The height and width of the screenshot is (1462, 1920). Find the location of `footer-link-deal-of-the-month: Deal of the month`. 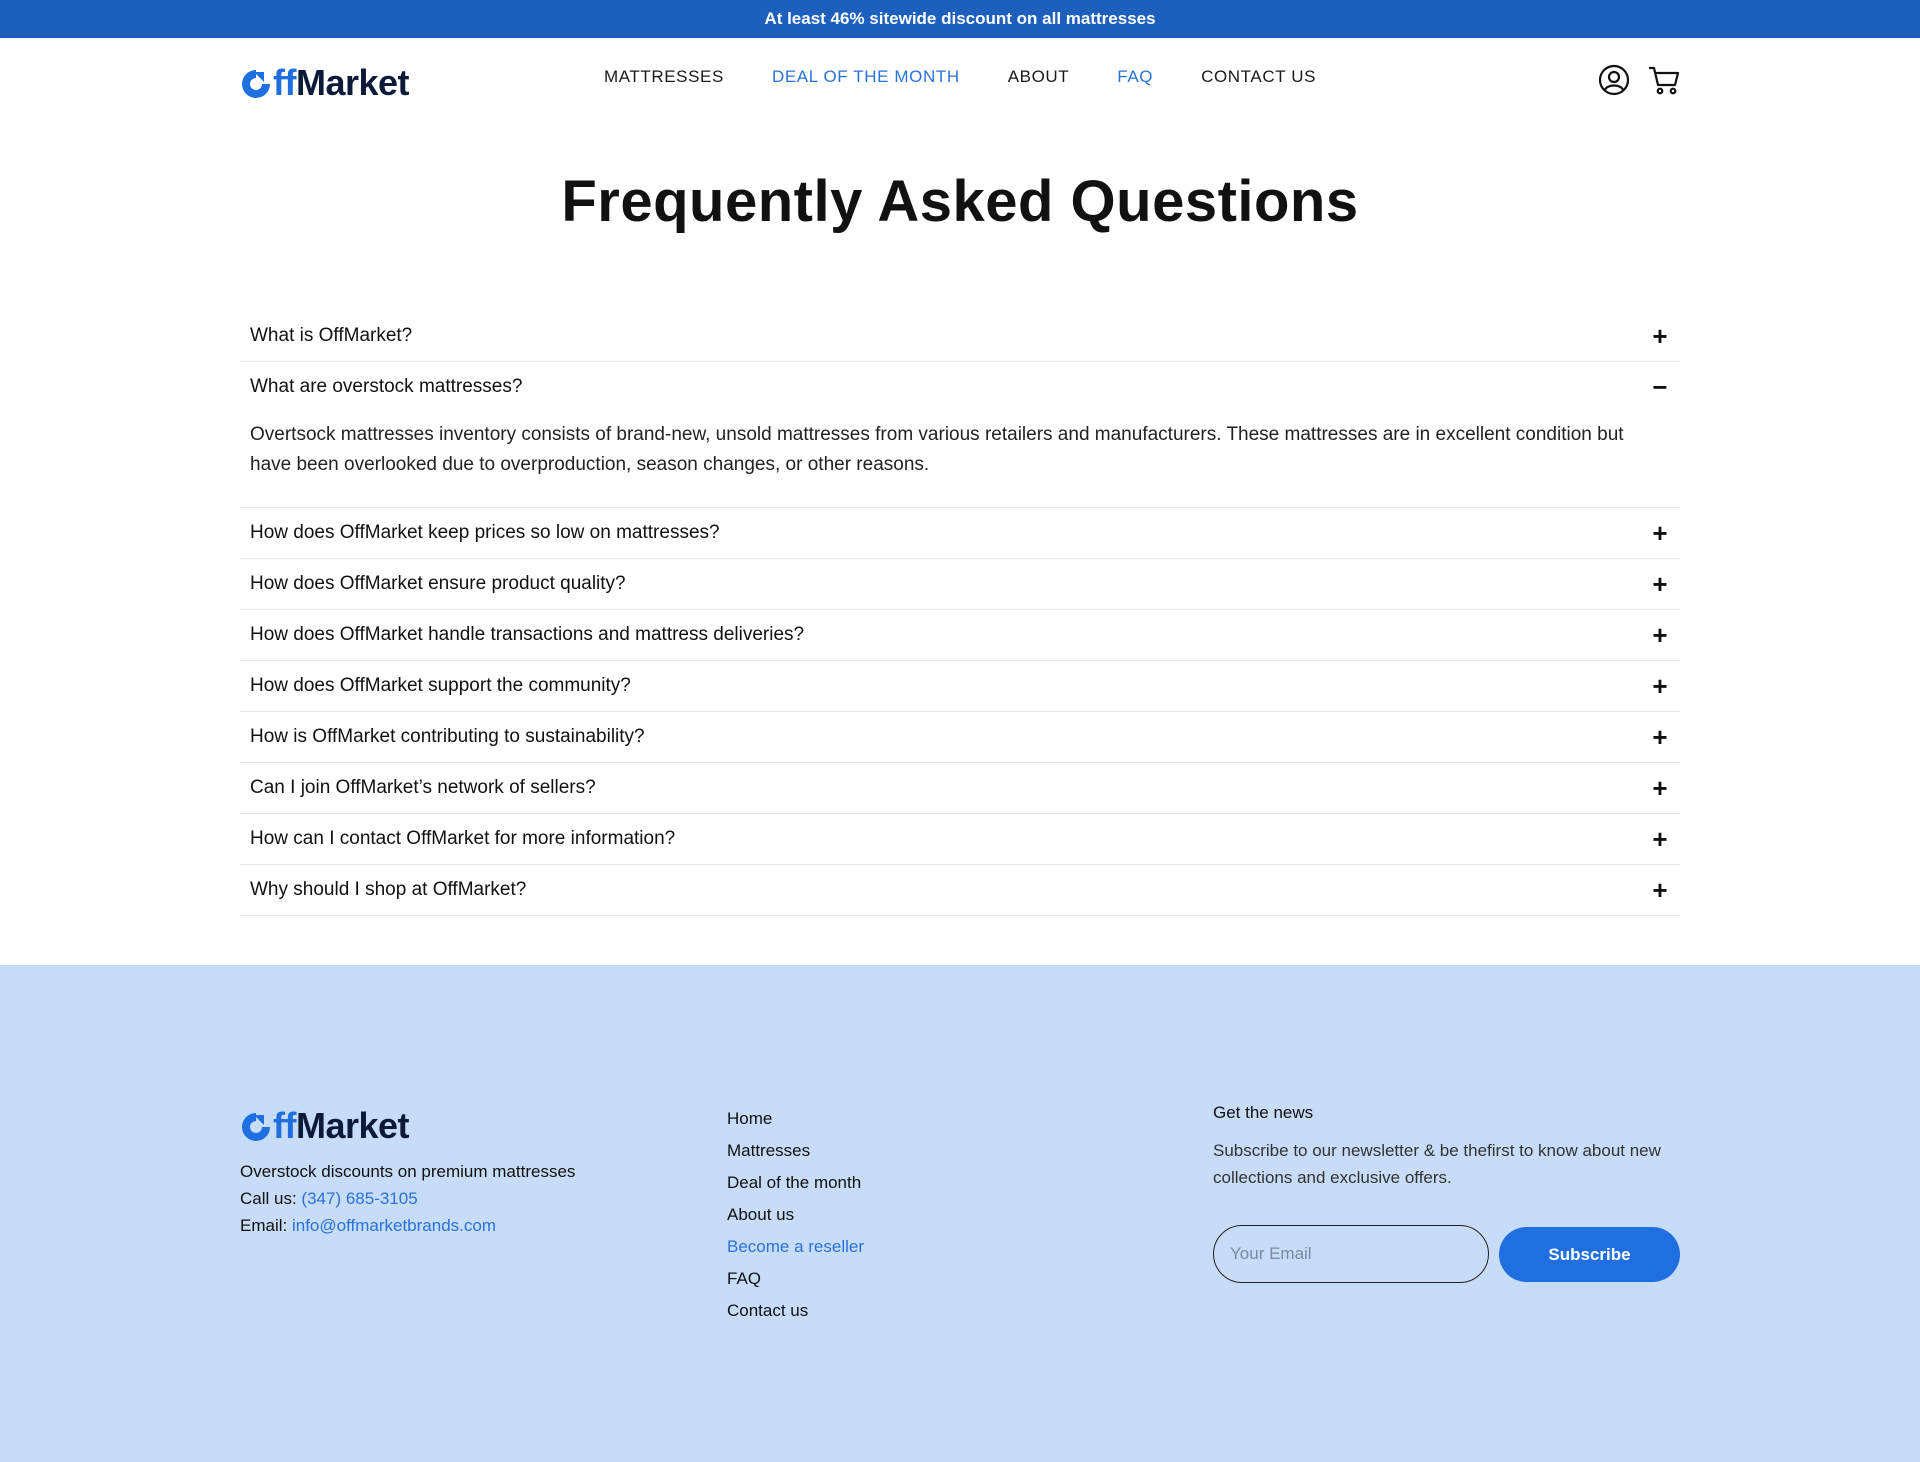

footer-link-deal-of-the-month: Deal of the month is located at coordinates (794, 1182).